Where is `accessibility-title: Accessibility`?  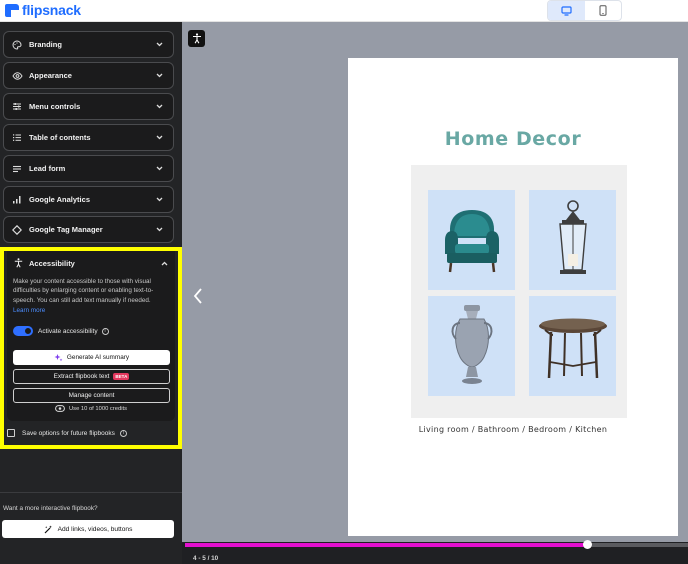 accessibility-title: Accessibility is located at coordinates (52, 263).